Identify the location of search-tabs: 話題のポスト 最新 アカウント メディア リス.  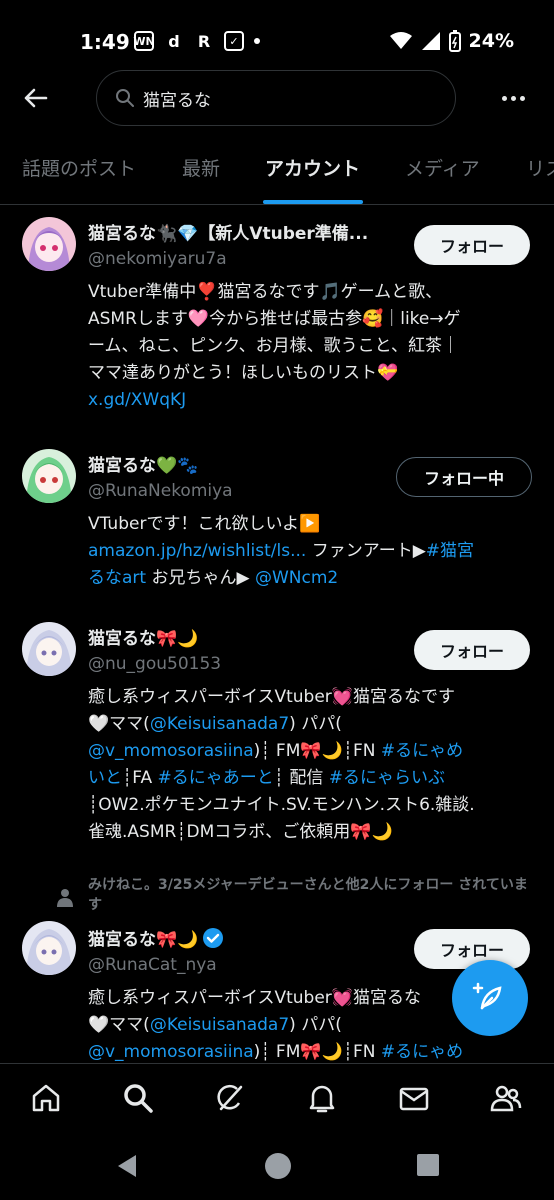
(277, 171).